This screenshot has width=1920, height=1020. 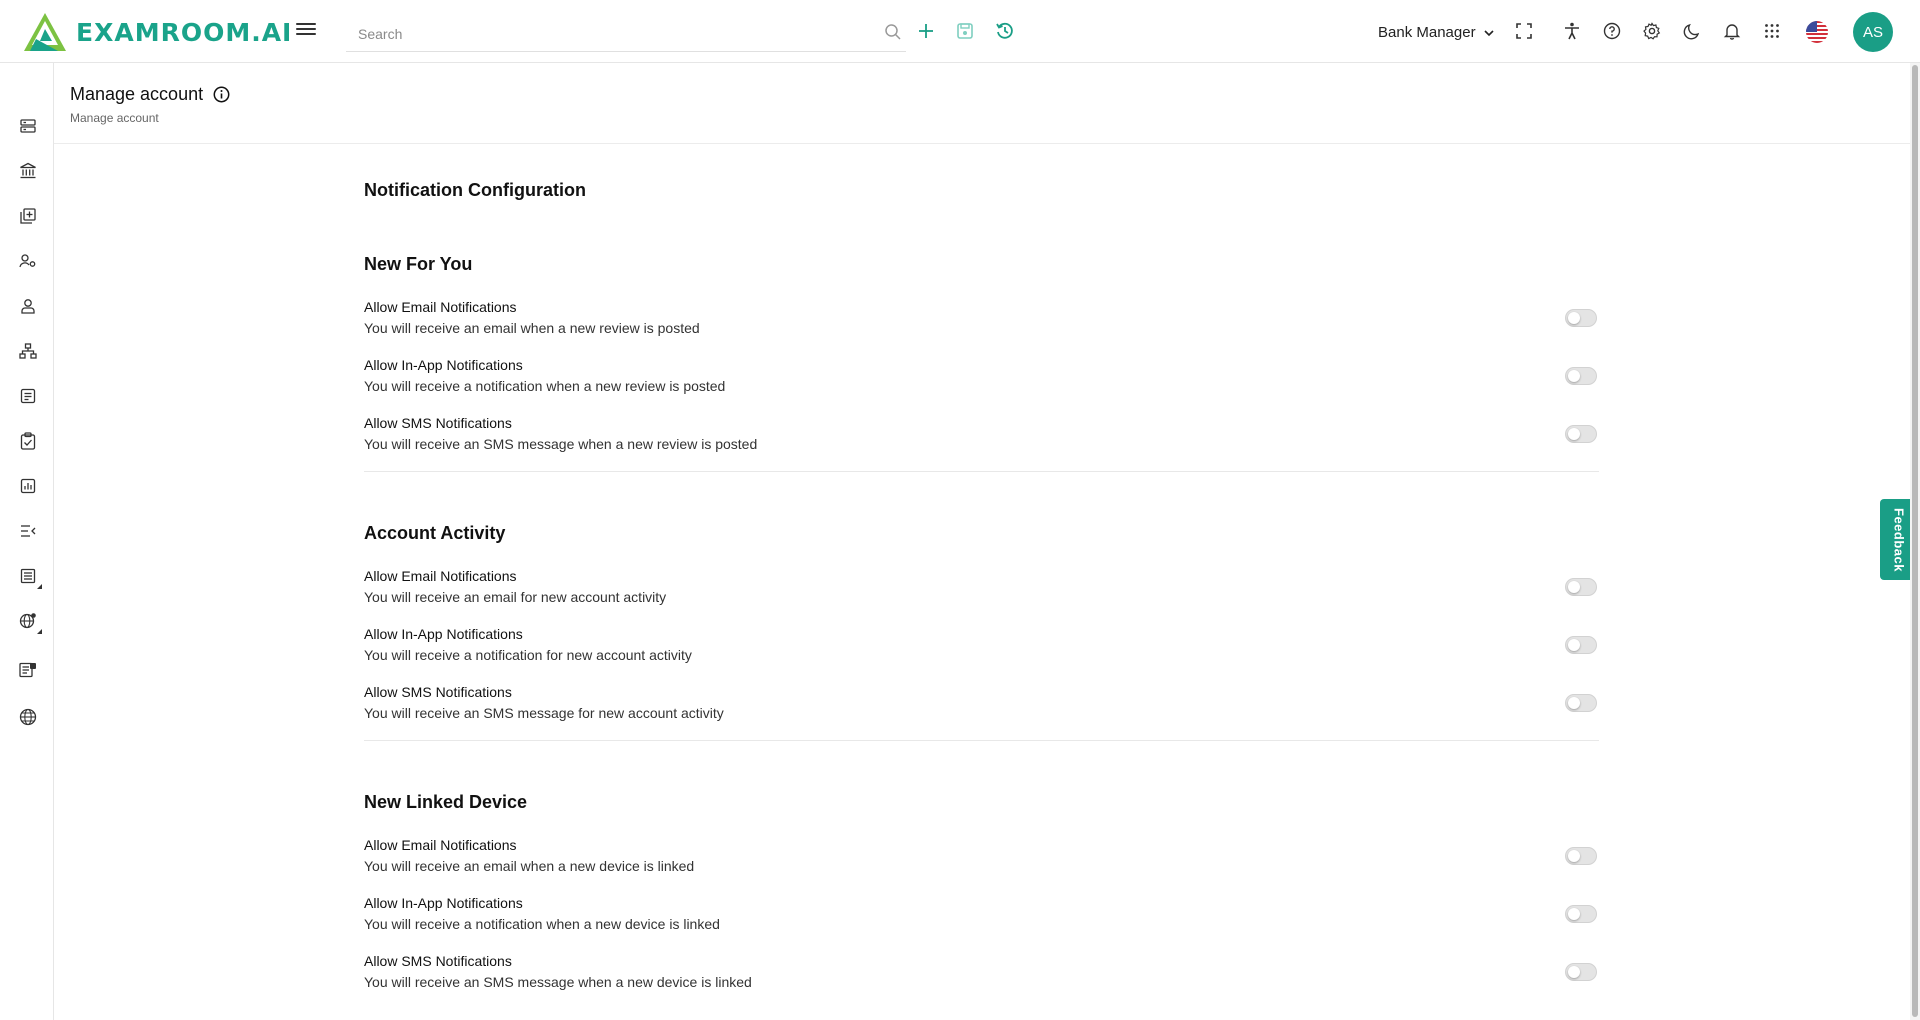 I want to click on dark-mode-icon, so click(x=1692, y=31).